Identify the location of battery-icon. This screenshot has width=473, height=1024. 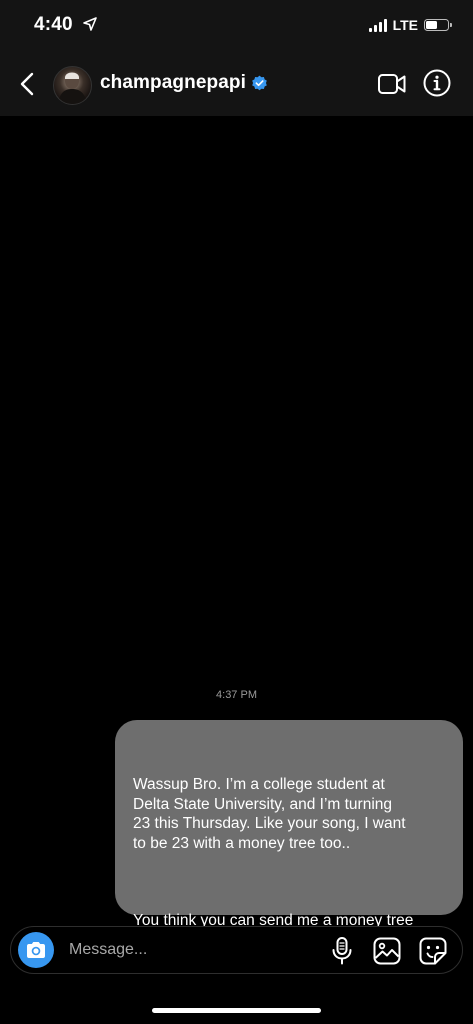
(438, 25).